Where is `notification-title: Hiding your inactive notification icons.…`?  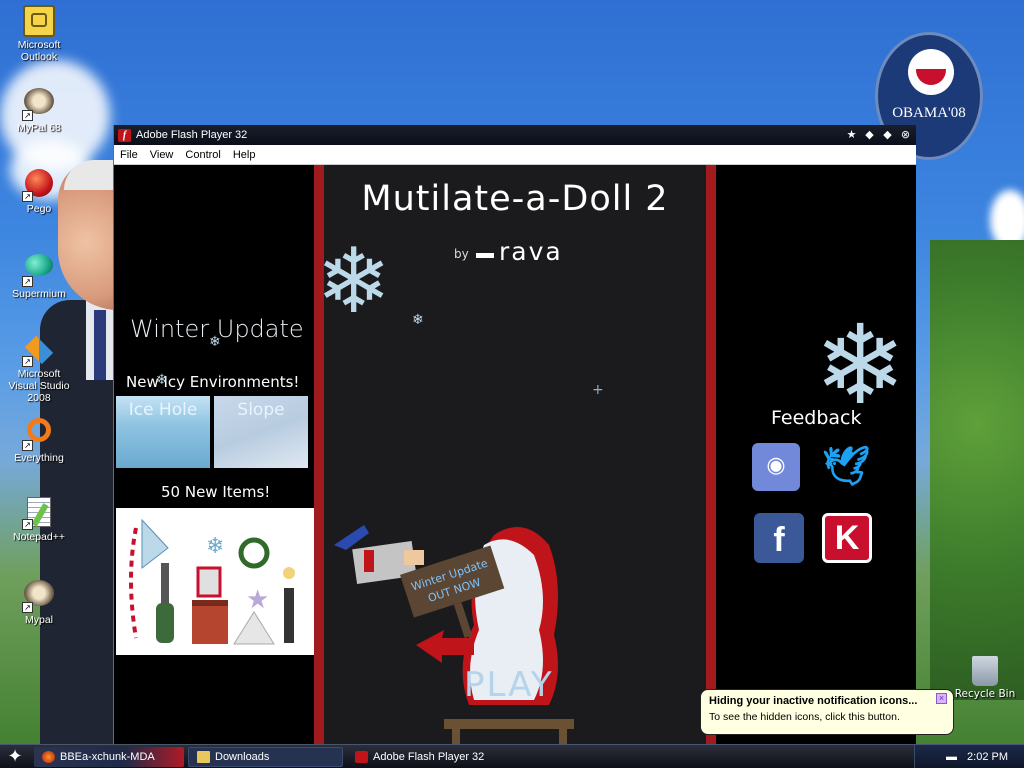
notification-title: Hiding your inactive notification icons.… is located at coordinates (813, 701).